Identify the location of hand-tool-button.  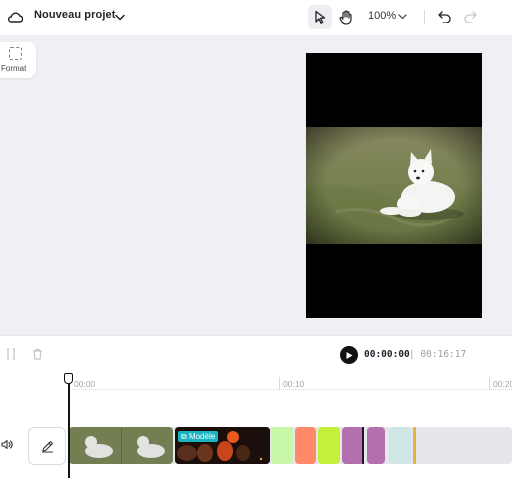
(346, 17).